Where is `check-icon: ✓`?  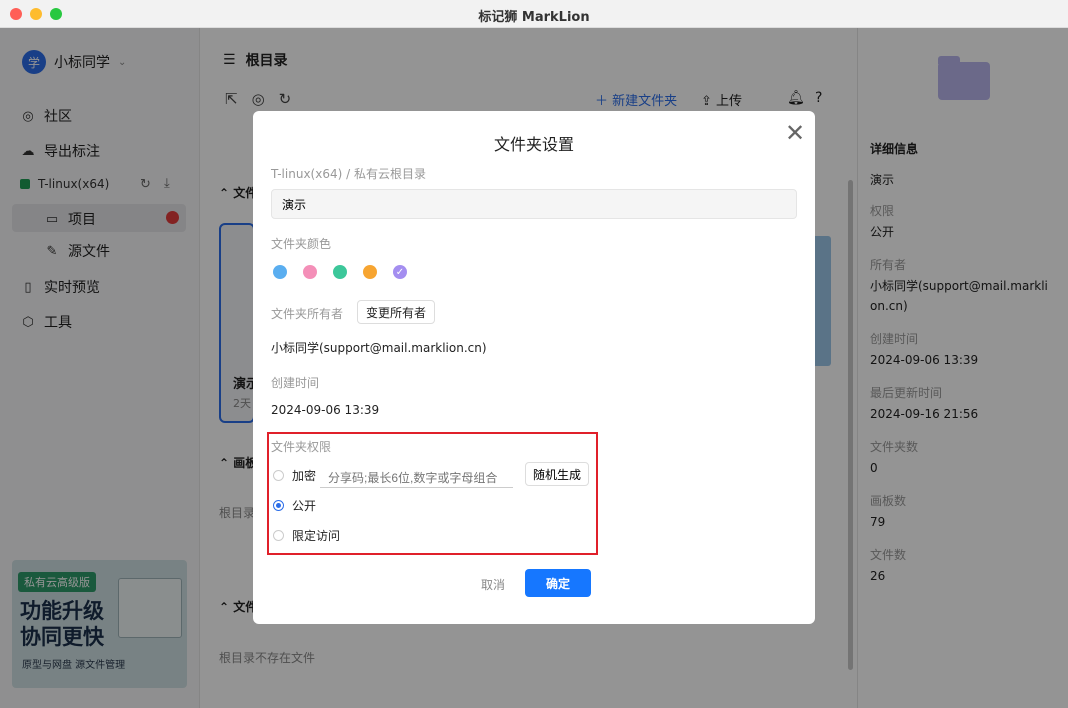
check-icon: ✓ is located at coordinates (400, 272).